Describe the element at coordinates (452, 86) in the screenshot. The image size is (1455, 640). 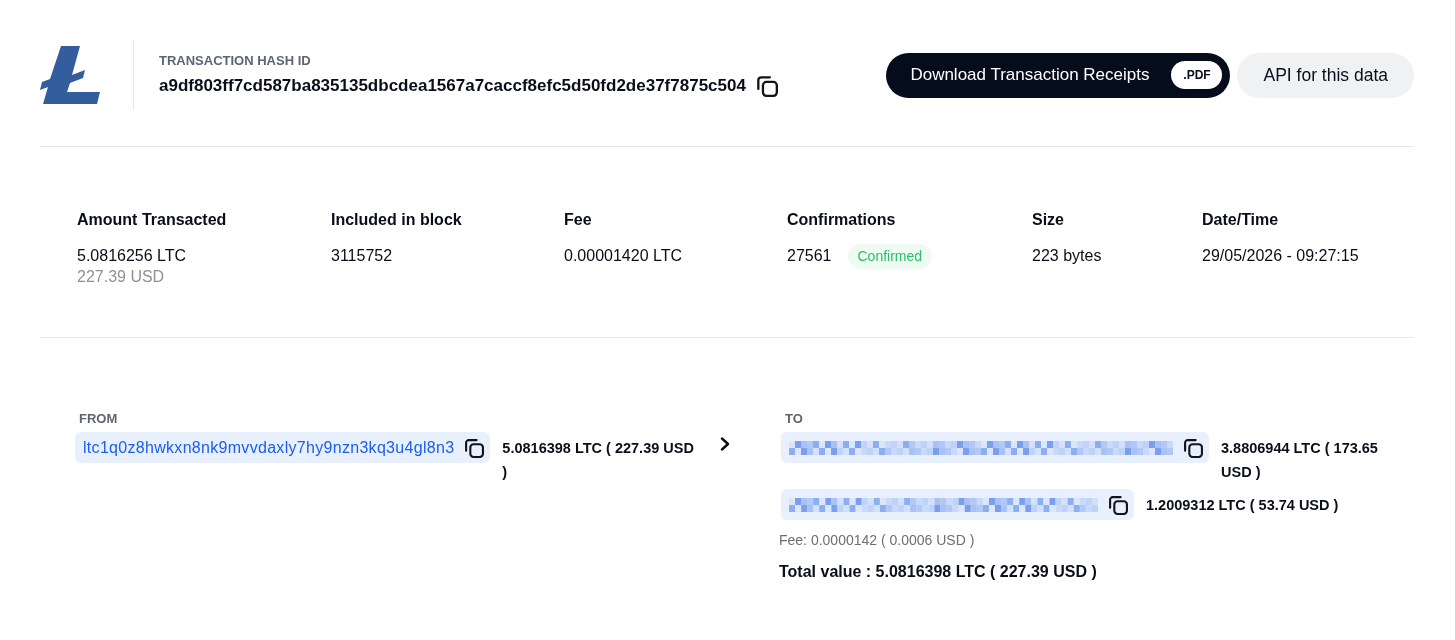
I see `transaction-hash: a9df803ff7cd587ba835135dbcdea1567a7caccf8efc5d50fd2de37f7875c504` at that location.